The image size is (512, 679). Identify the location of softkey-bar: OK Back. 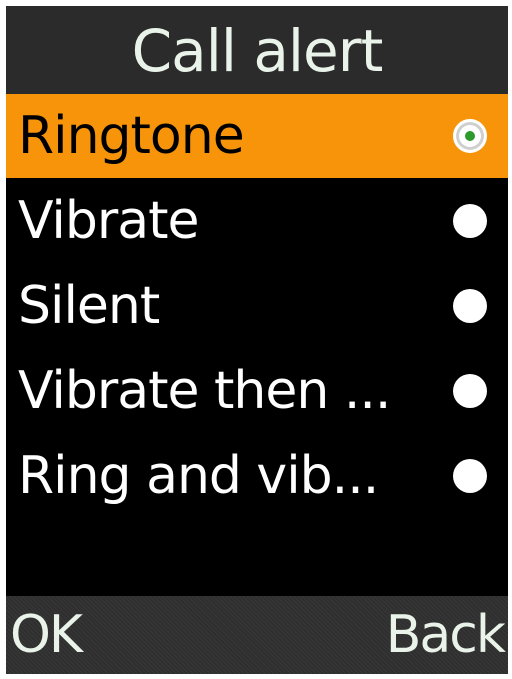
(257, 635).